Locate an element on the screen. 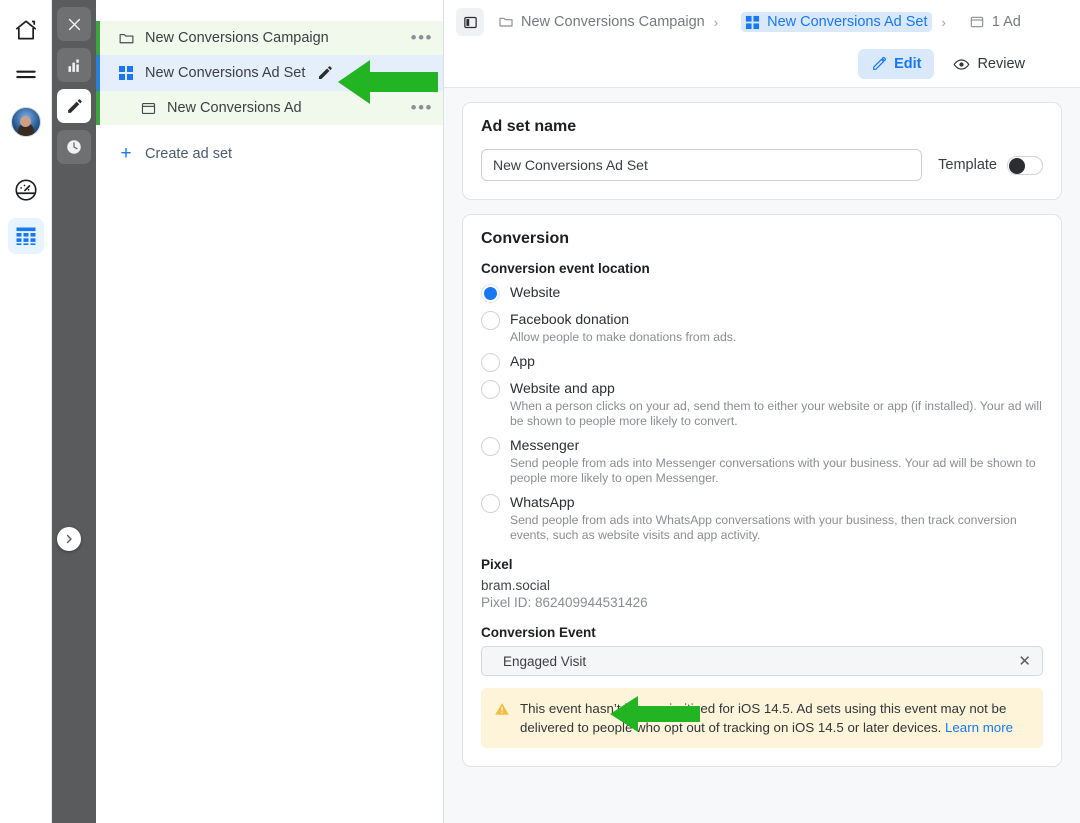 Image resolution: width=1080 pixels, height=823 pixels. template-toggle is located at coordinates (1025, 165).